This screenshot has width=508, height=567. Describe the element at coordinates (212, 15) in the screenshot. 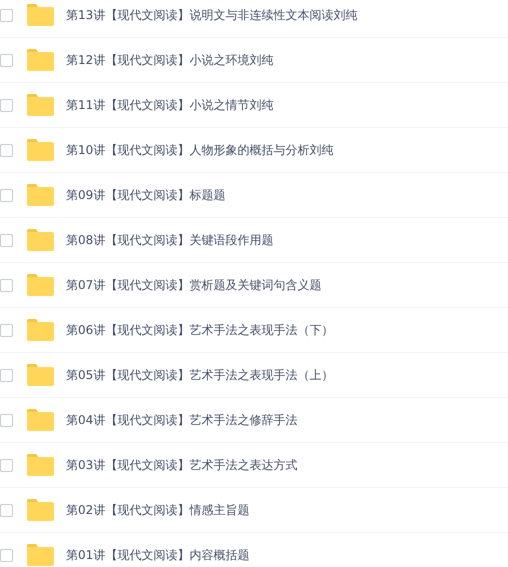

I see `folder-name: 第13讲【现代文阅读】说明文与非连续性文本阅读刘纯` at that location.